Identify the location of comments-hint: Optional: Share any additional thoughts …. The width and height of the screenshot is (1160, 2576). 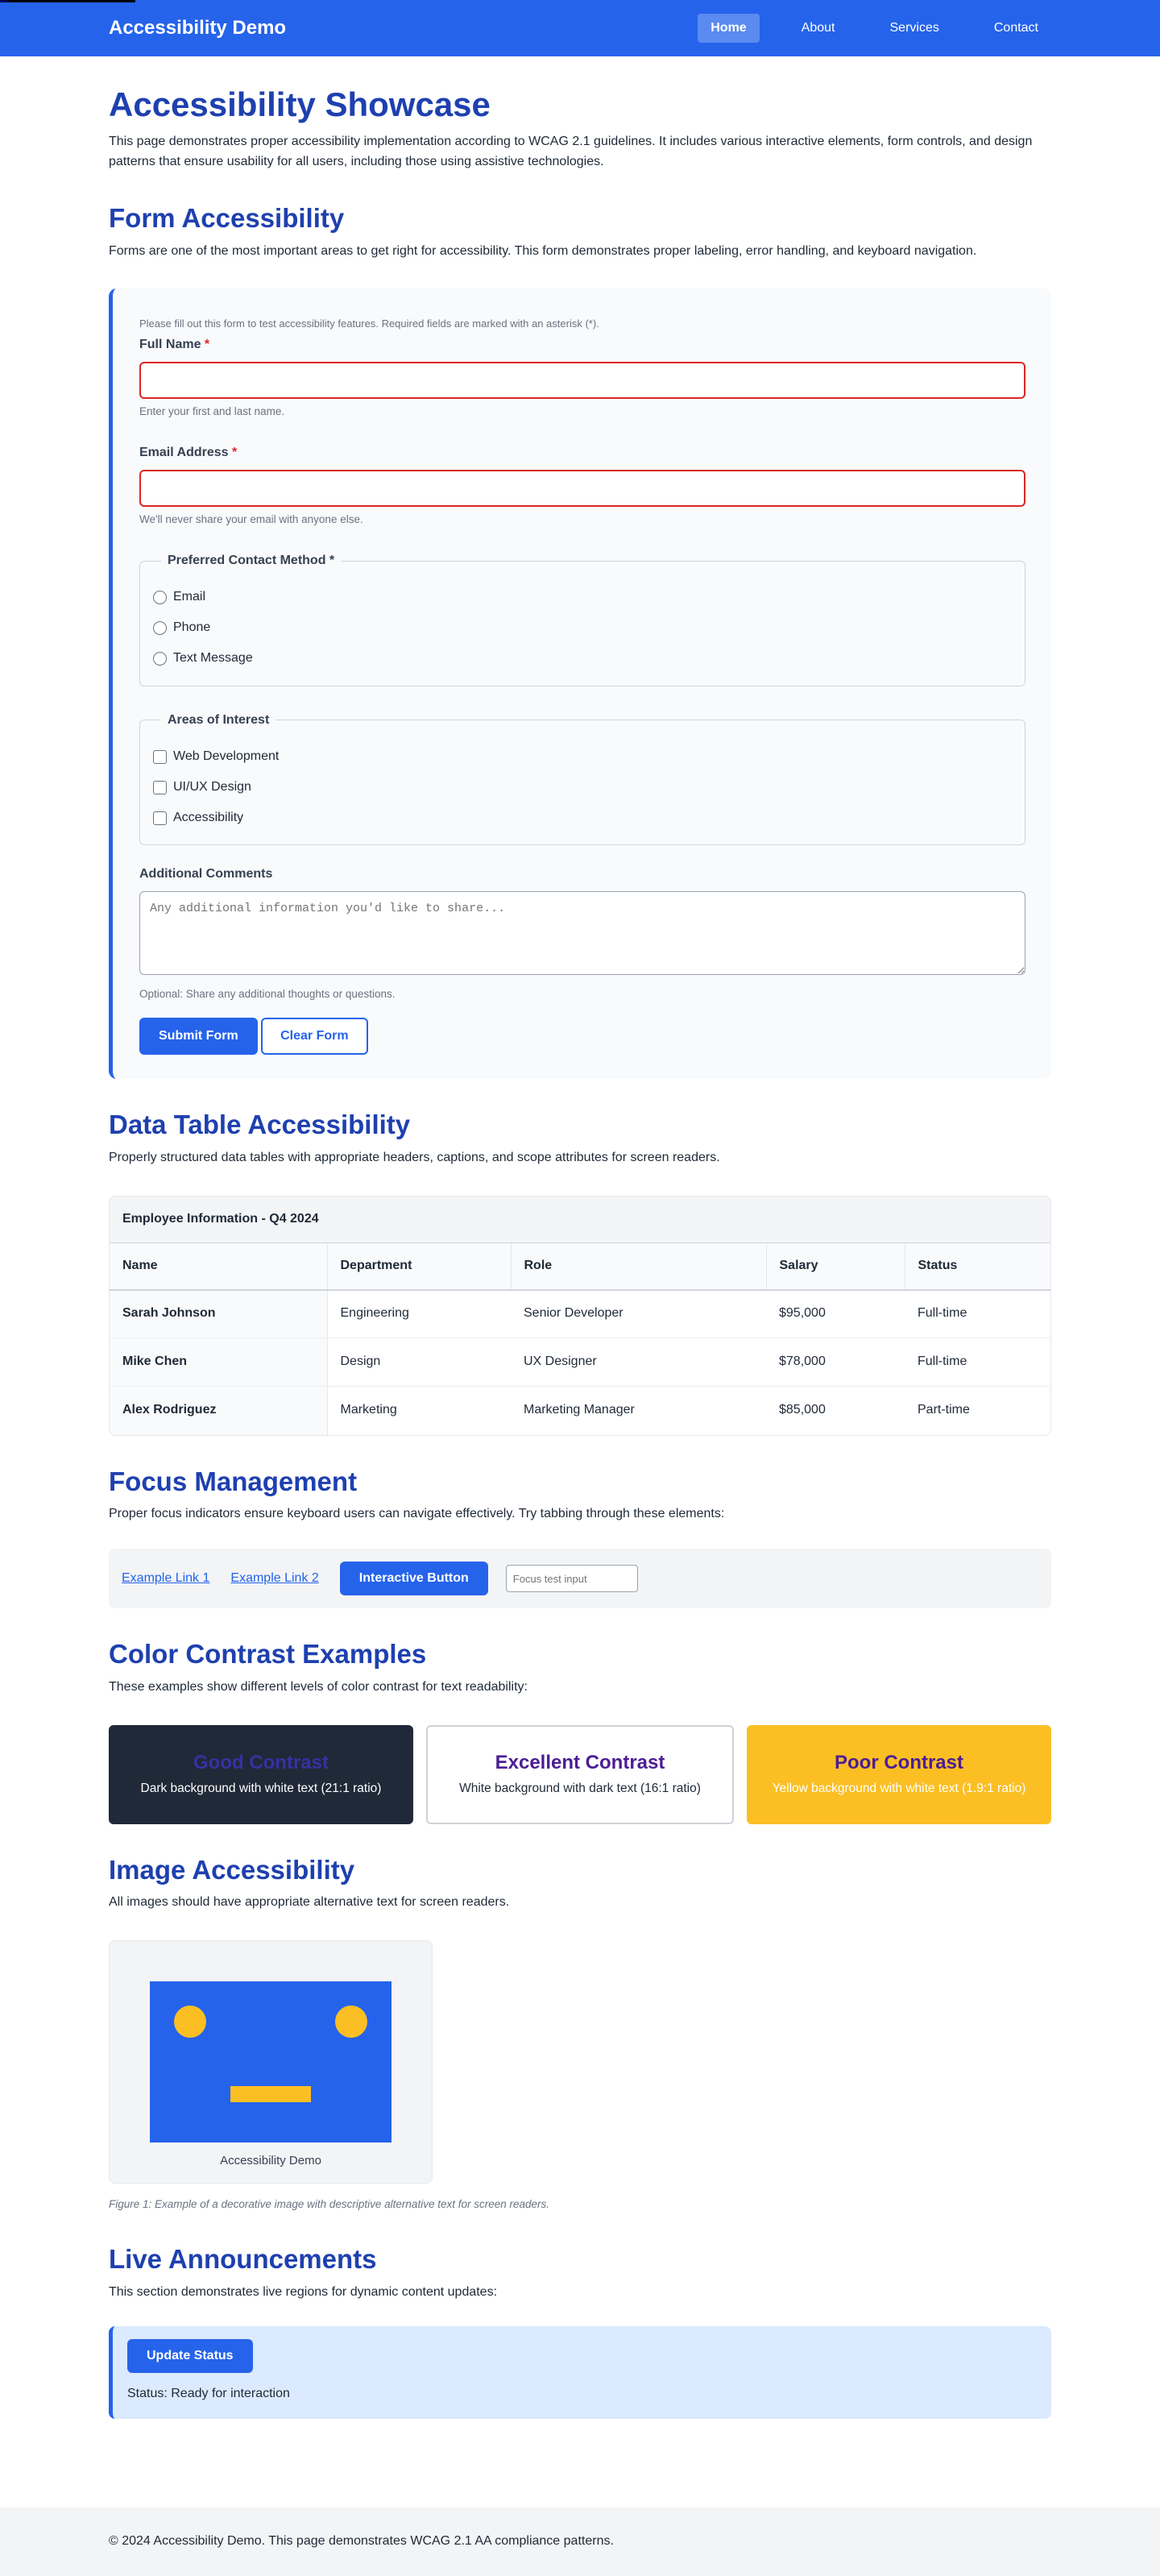
(267, 994).